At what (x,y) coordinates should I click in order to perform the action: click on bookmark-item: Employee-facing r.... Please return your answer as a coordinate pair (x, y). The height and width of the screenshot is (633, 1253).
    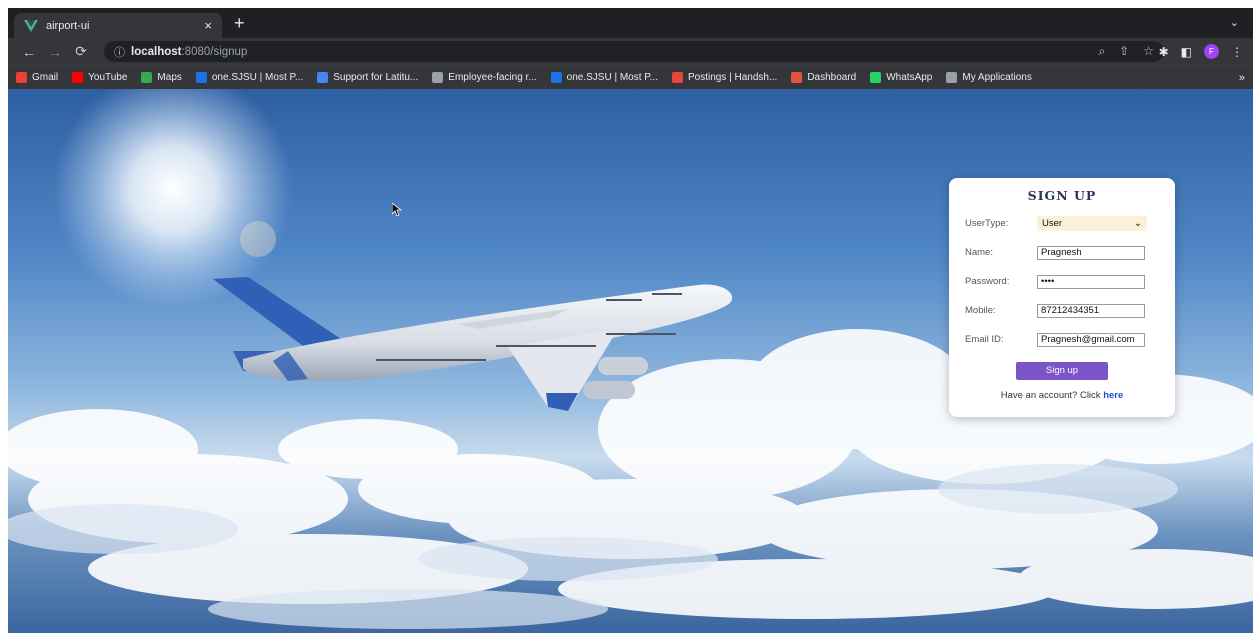
    Looking at the image, I should click on (484, 77).